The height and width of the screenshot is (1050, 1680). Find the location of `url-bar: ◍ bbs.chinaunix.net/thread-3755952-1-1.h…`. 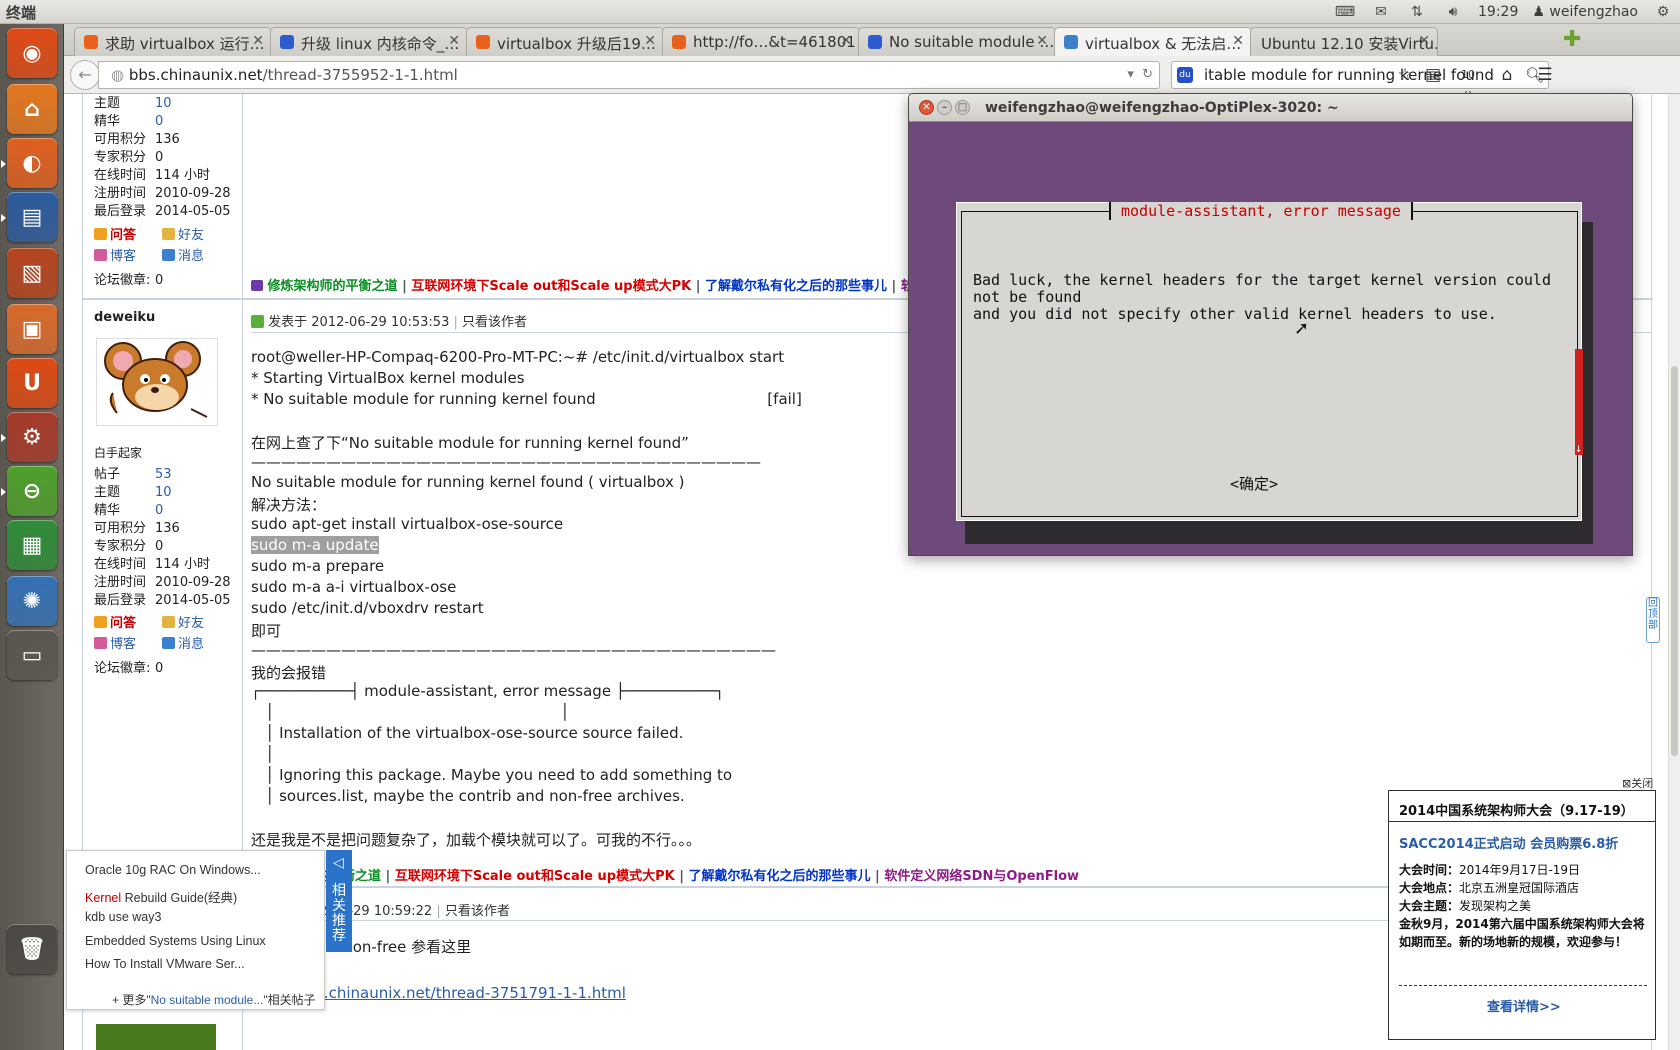

url-bar: ◍ bbs.chinaunix.net/thread-3755952-1-1.h… is located at coordinates (629, 75).